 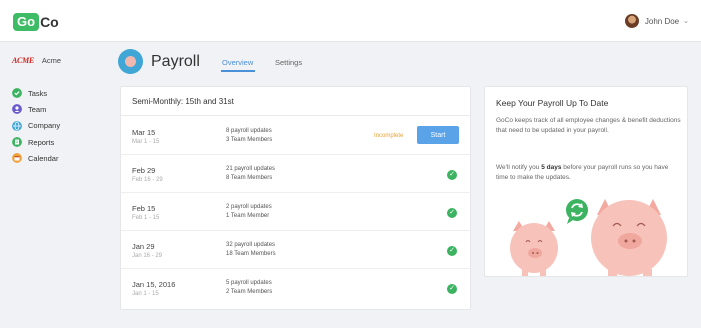 What do you see at coordinates (534, 248) in the screenshot?
I see `small-pig-illustration` at bounding box center [534, 248].